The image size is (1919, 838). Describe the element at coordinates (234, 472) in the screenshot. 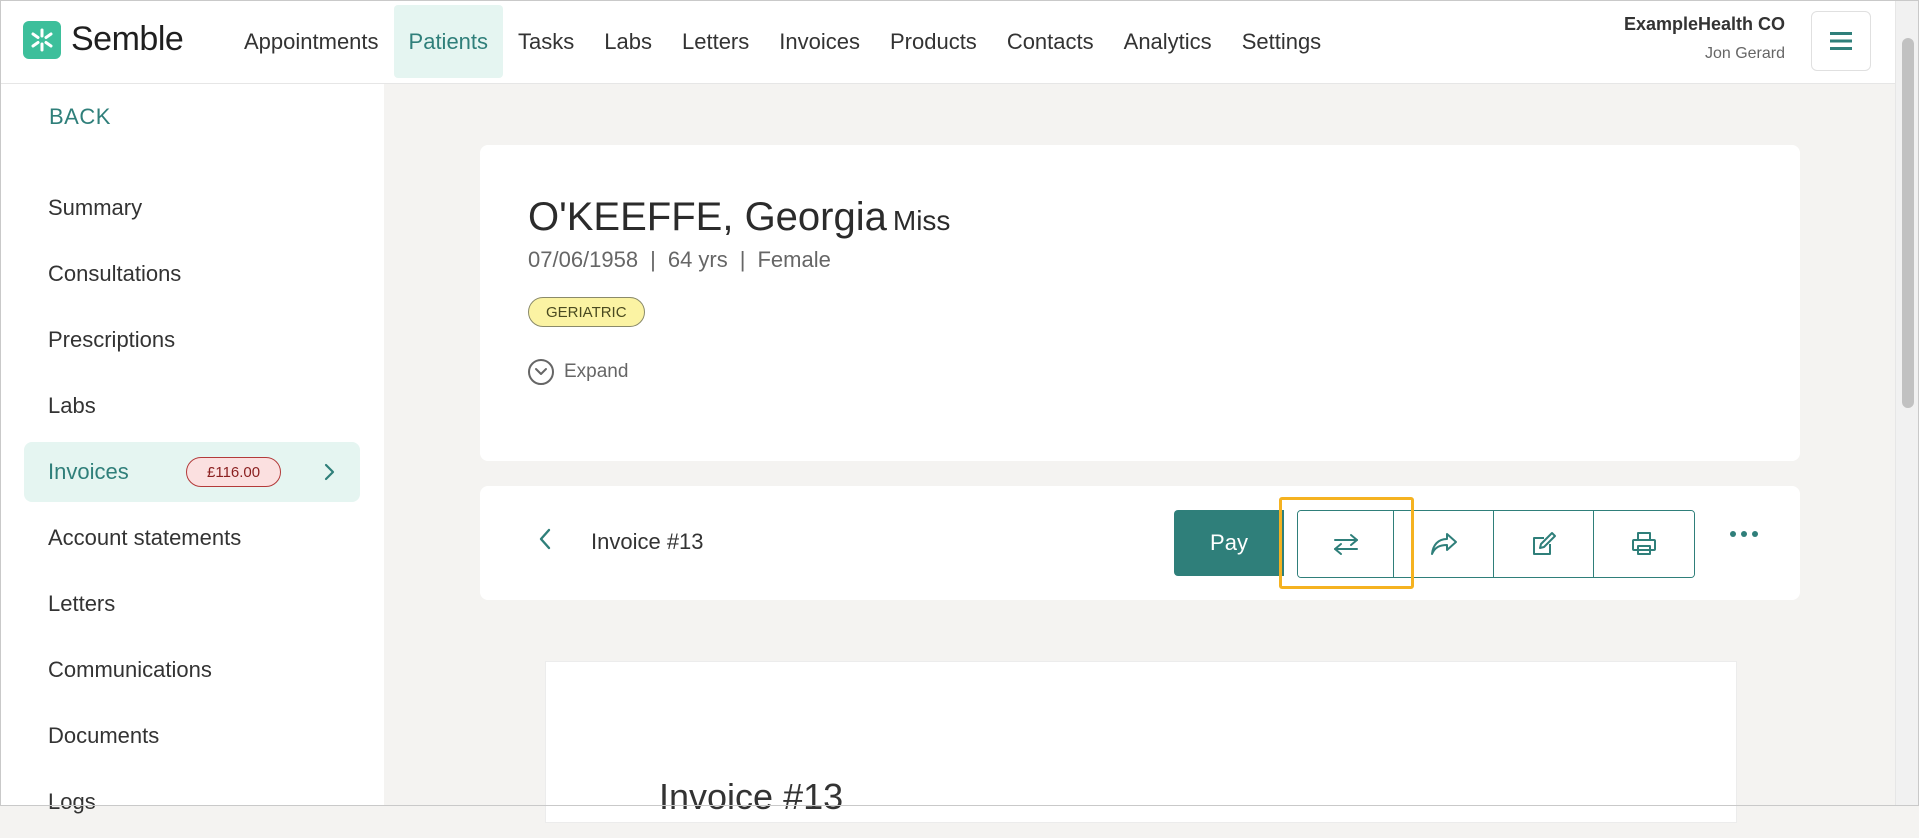

I see `balance-badge: £116.00` at that location.